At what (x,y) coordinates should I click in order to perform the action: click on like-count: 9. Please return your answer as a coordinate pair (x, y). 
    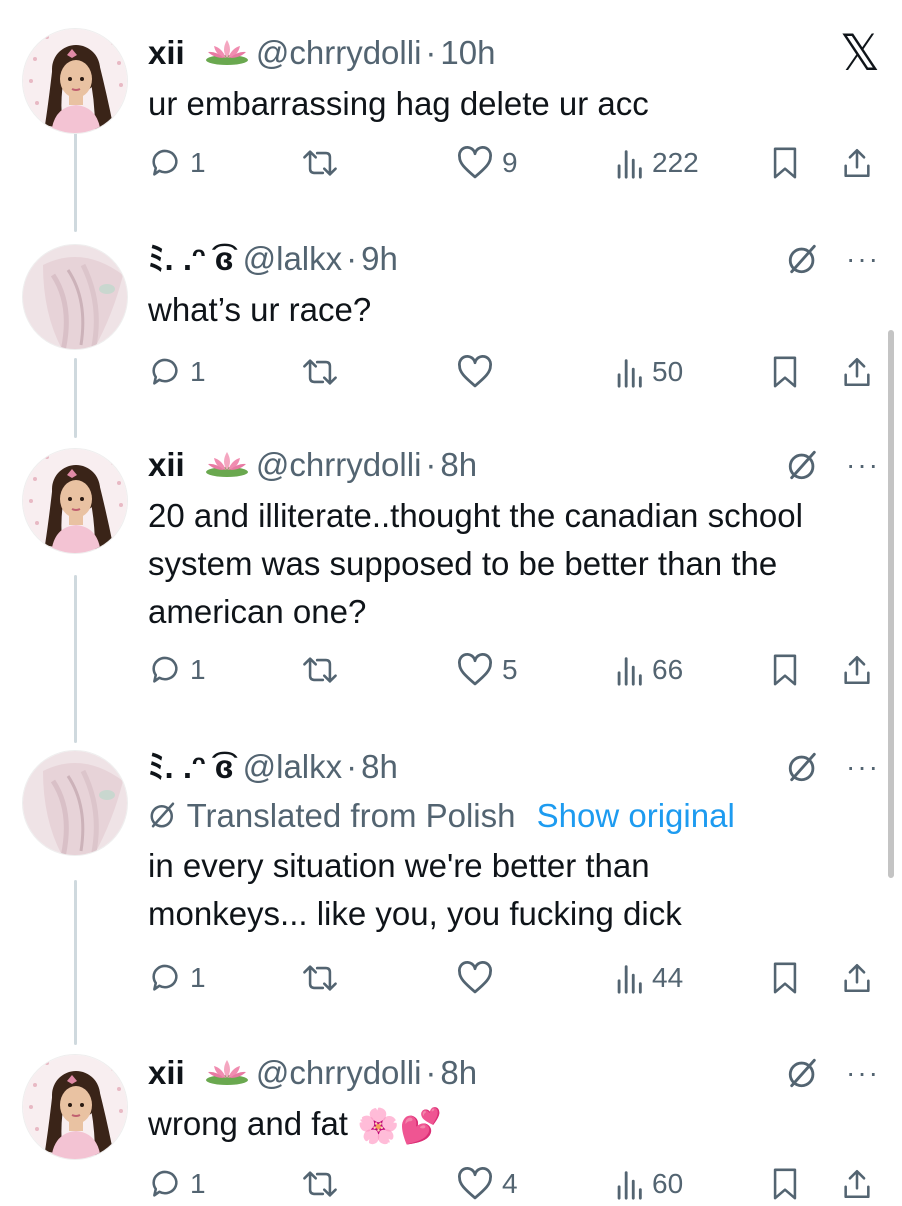
    Looking at the image, I should click on (510, 162).